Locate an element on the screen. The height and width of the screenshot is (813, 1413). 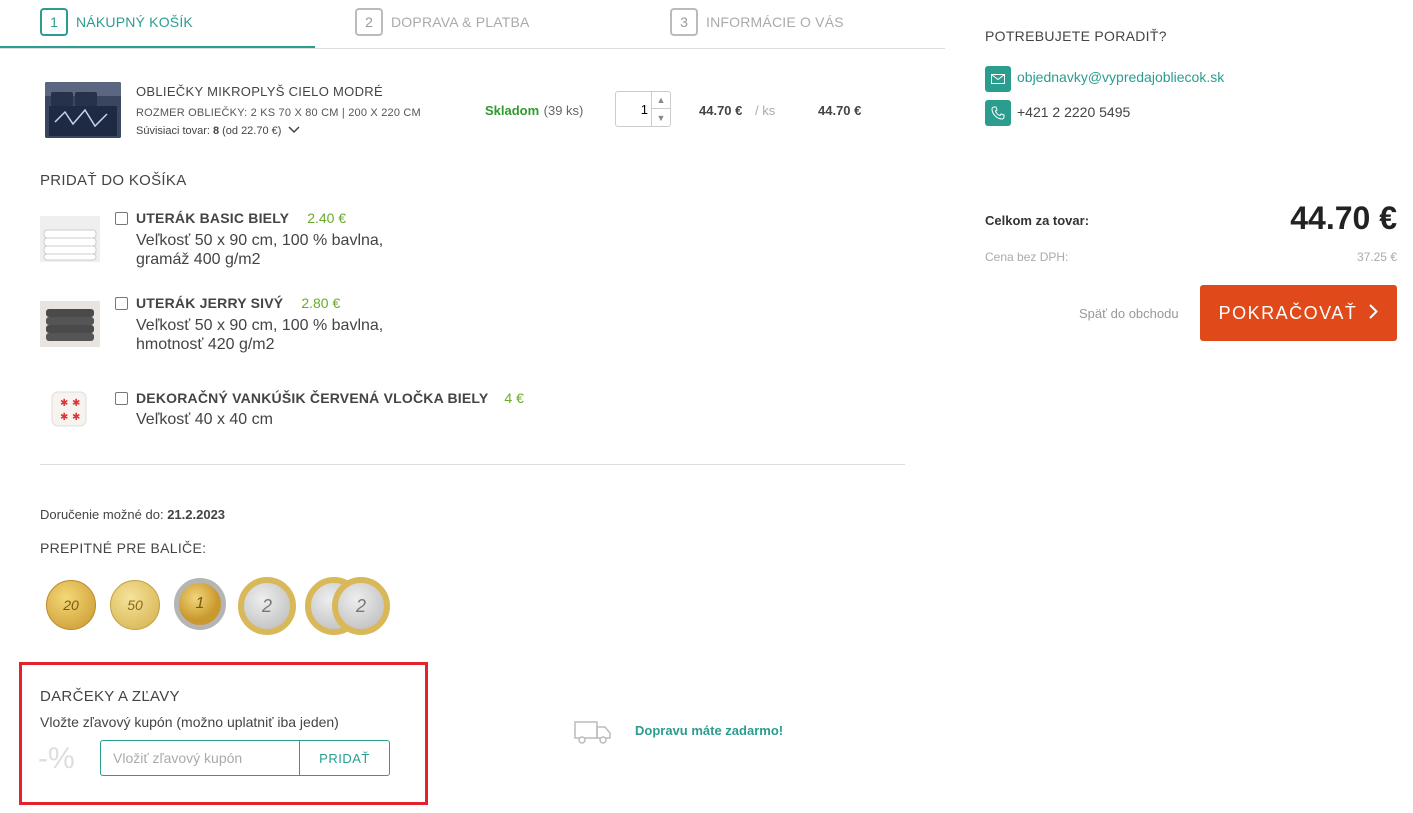
coin-label: 50 is located at coordinates (135, 605).